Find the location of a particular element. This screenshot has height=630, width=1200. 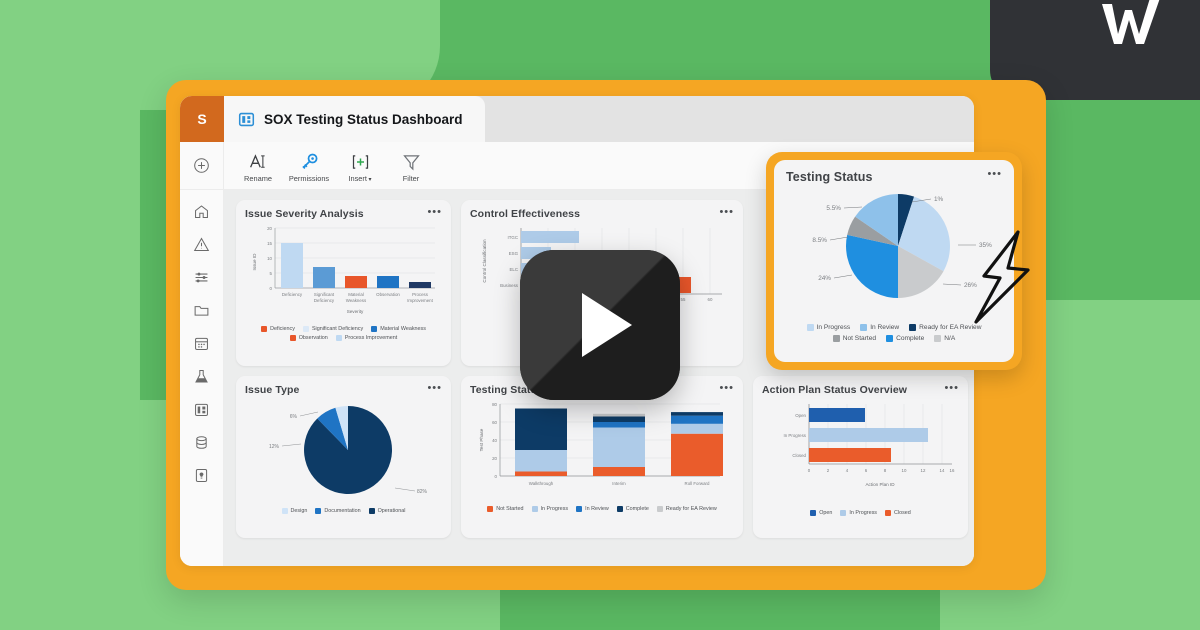

permissions-button: Permissions is located at coordinates (309, 166).